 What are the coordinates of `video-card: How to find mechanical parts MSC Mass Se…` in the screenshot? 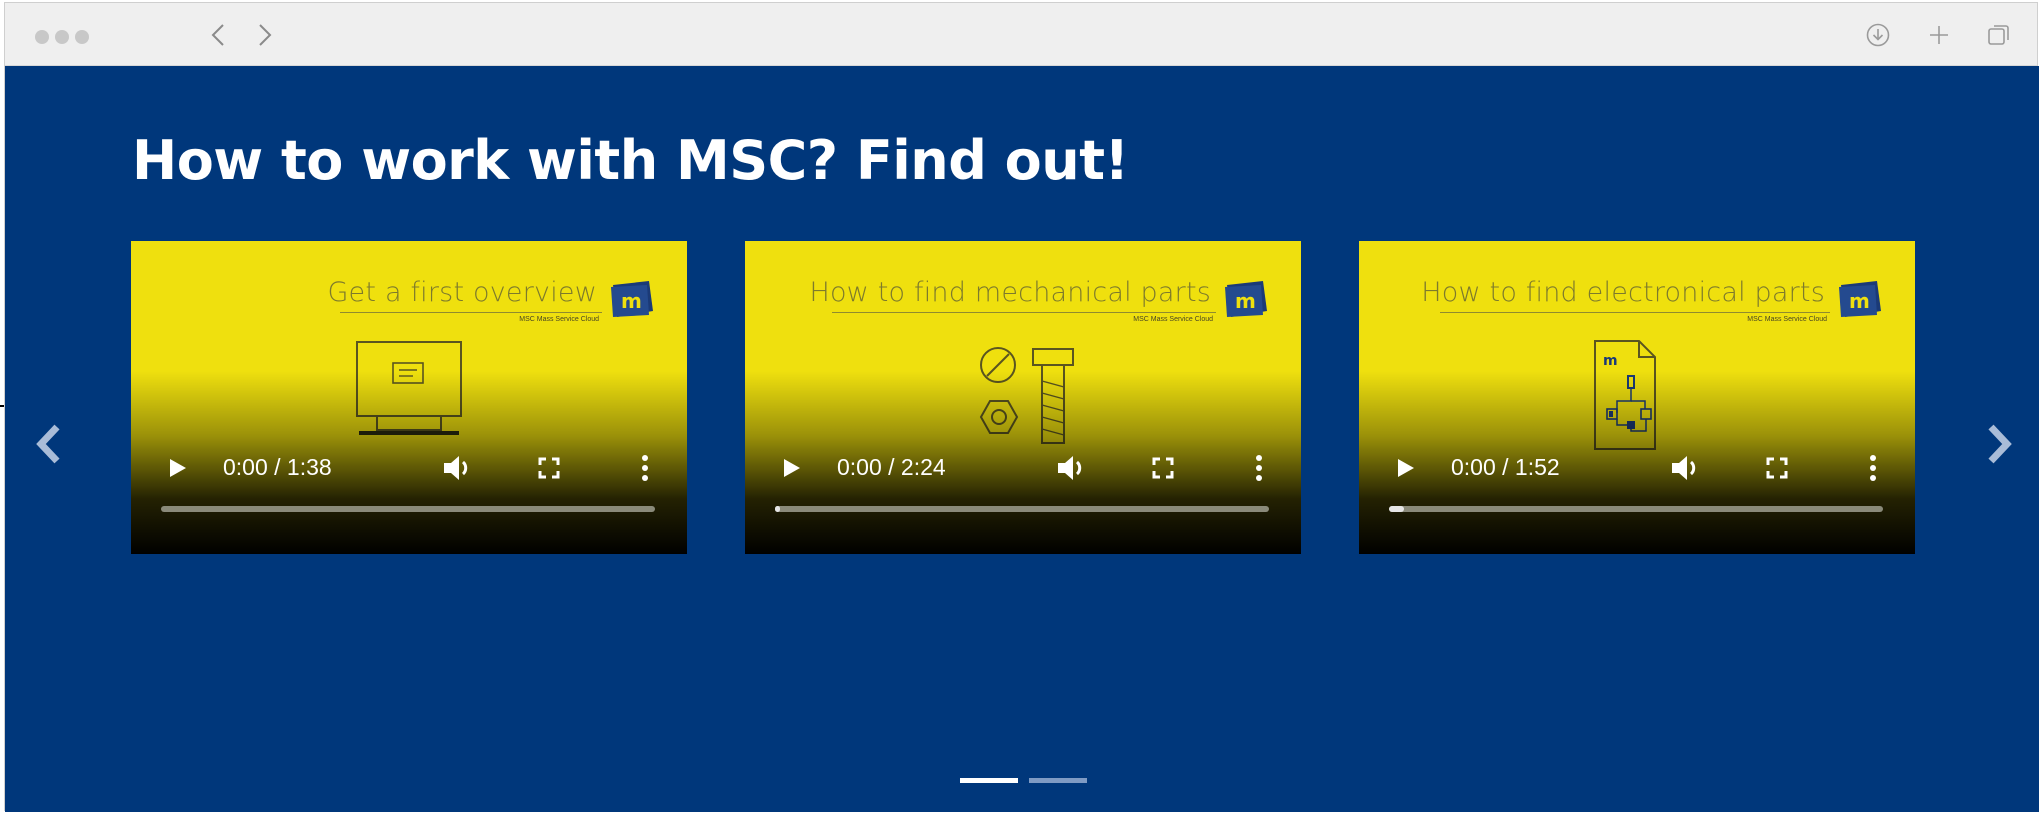 It's located at (1023, 397).